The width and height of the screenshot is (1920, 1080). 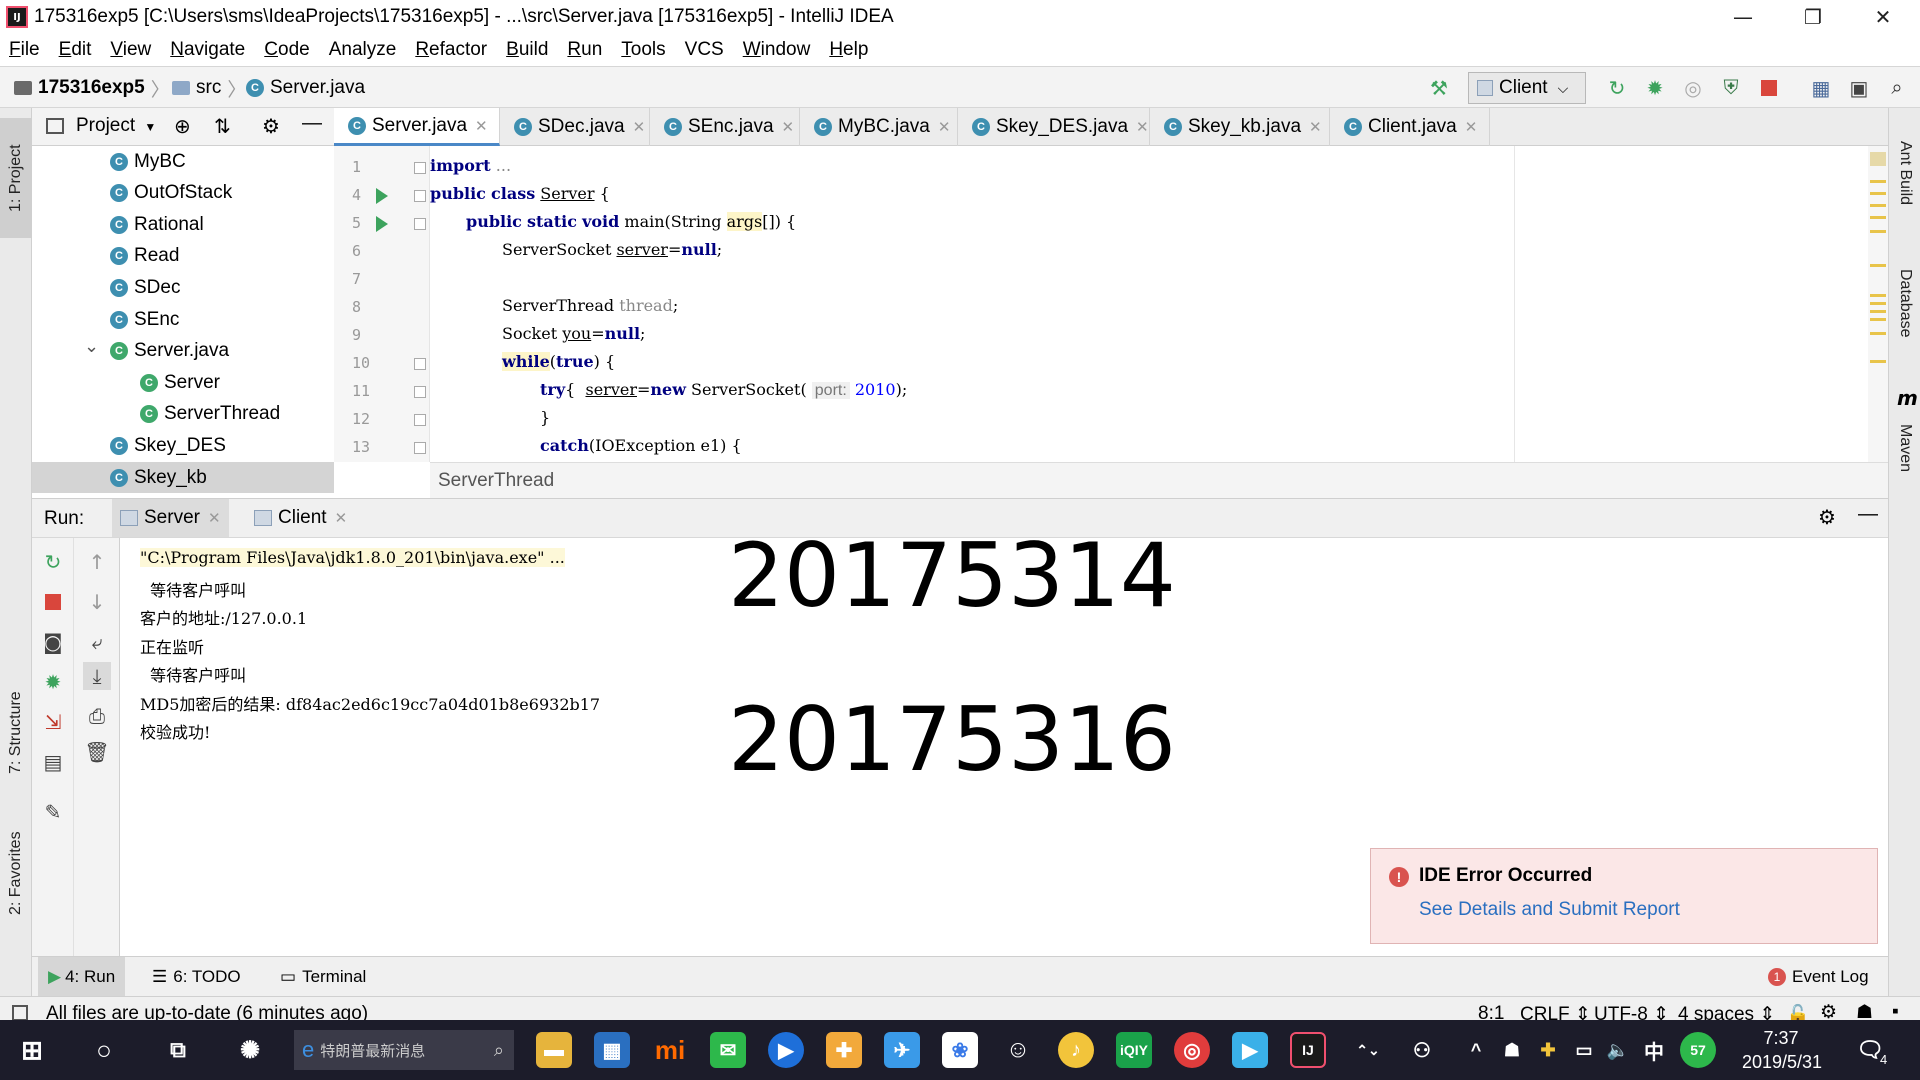 What do you see at coordinates (1549, 910) in the screenshot?
I see `error-details-link: See Details and Submit Report` at bounding box center [1549, 910].